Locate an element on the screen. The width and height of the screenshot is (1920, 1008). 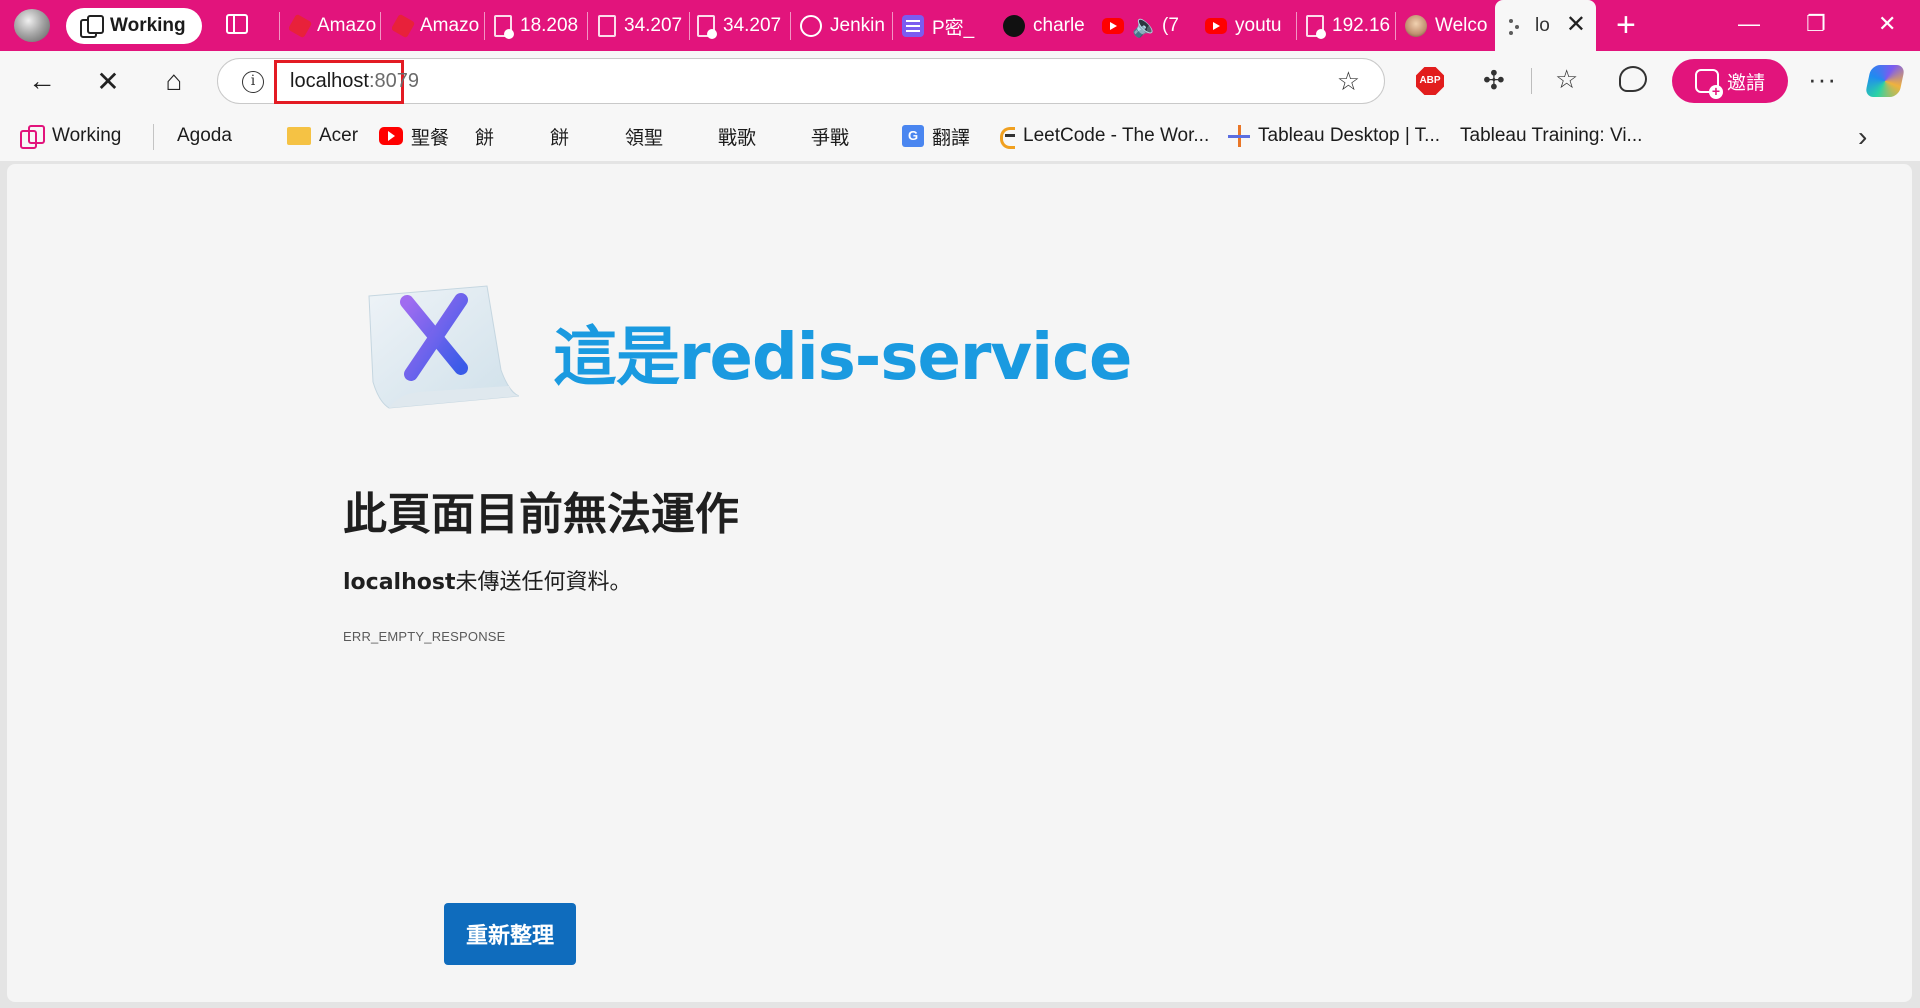
url-text: localhost:8079 is located at coordinates (354, 81).